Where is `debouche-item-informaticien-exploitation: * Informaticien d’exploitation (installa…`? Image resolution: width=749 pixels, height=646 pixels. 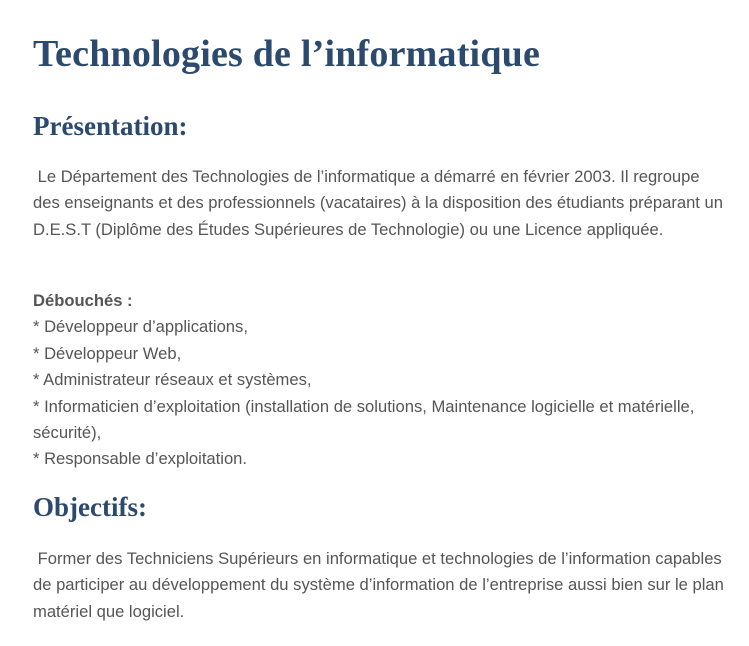 debouche-item-informaticien-exploitation: * Informaticien d’exploitation (installa… is located at coordinates (364, 419).